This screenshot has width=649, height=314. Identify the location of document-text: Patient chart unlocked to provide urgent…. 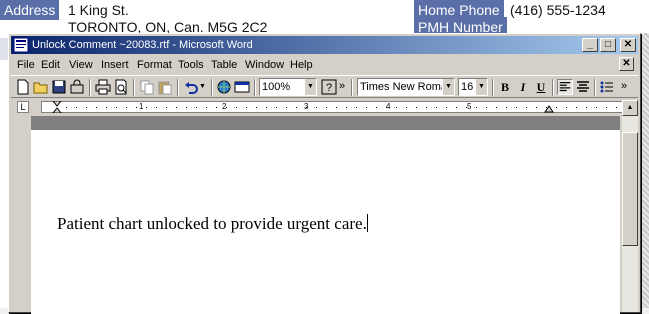
(212, 223).